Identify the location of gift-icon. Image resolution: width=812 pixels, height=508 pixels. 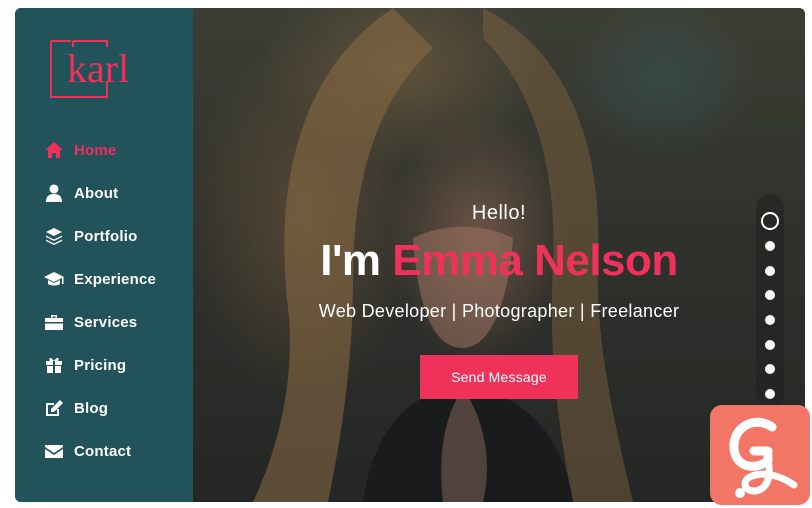
(54, 365).